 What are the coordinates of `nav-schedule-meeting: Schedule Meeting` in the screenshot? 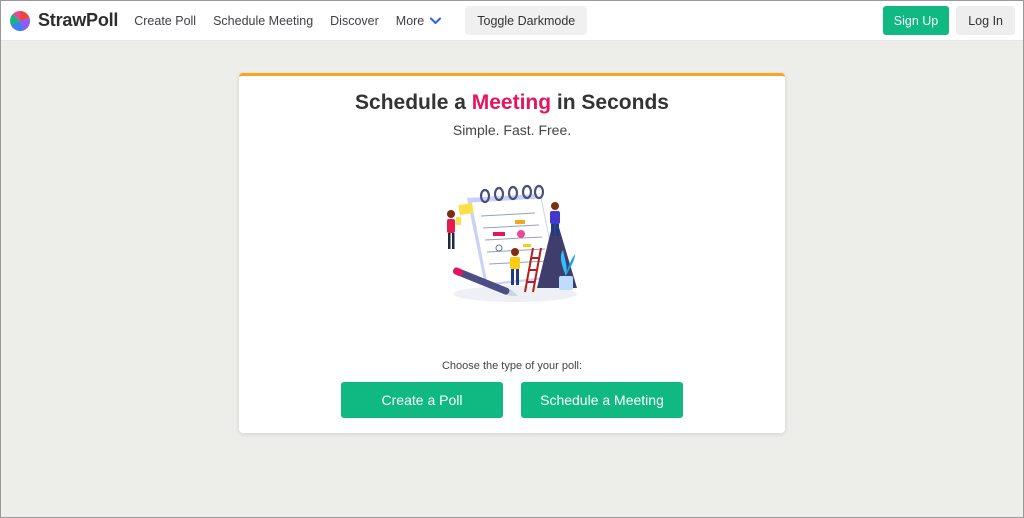 It's located at (263, 21).